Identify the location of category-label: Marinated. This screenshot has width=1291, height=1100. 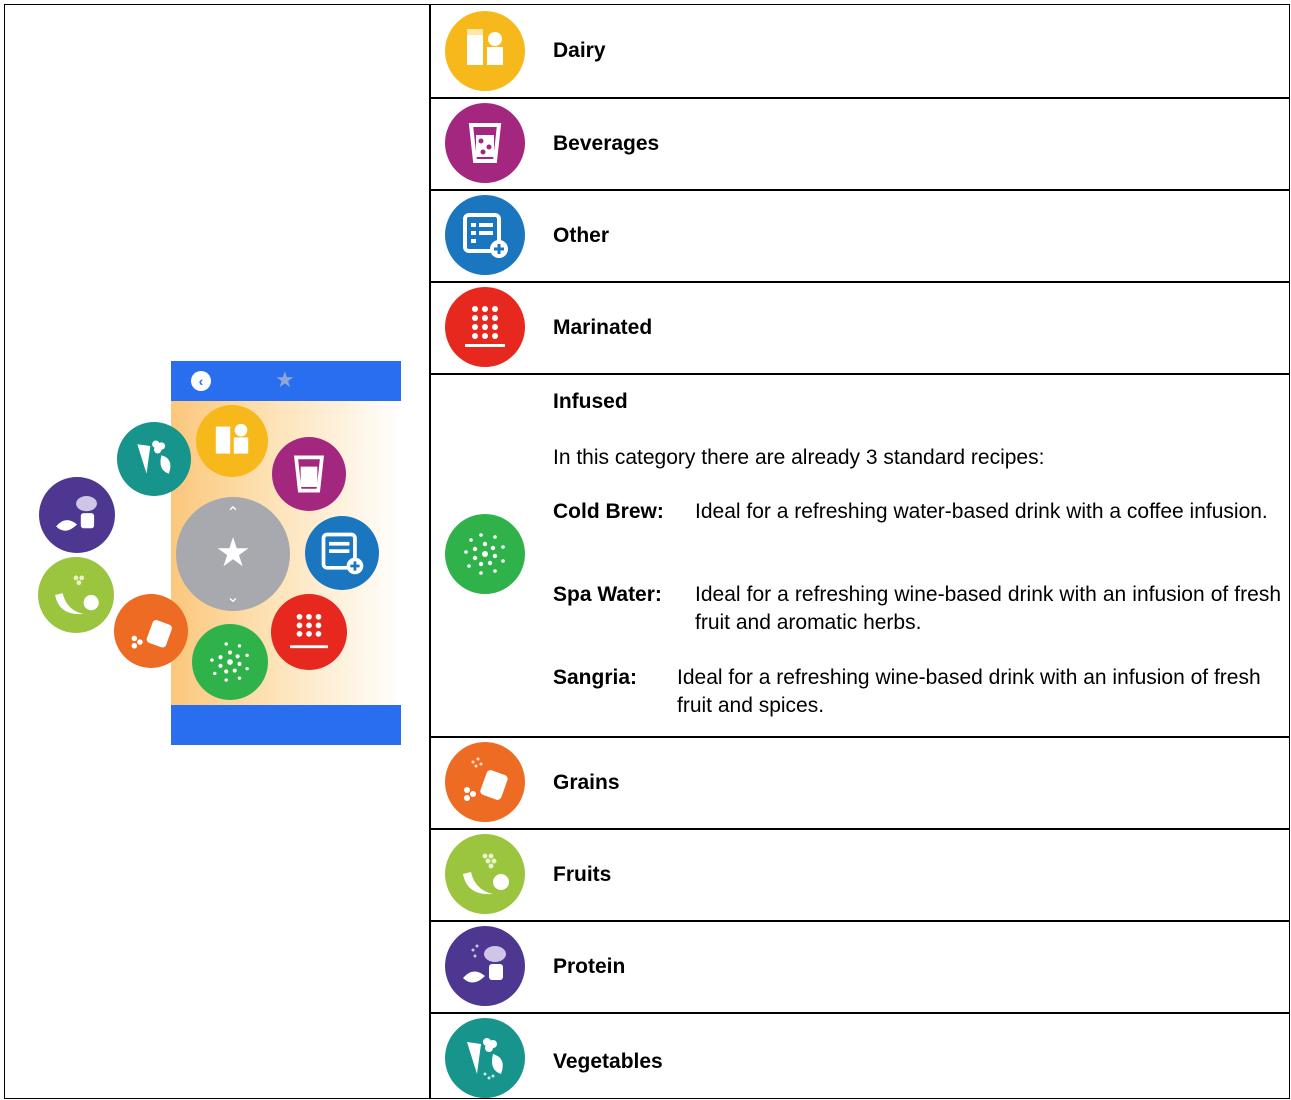
(603, 327).